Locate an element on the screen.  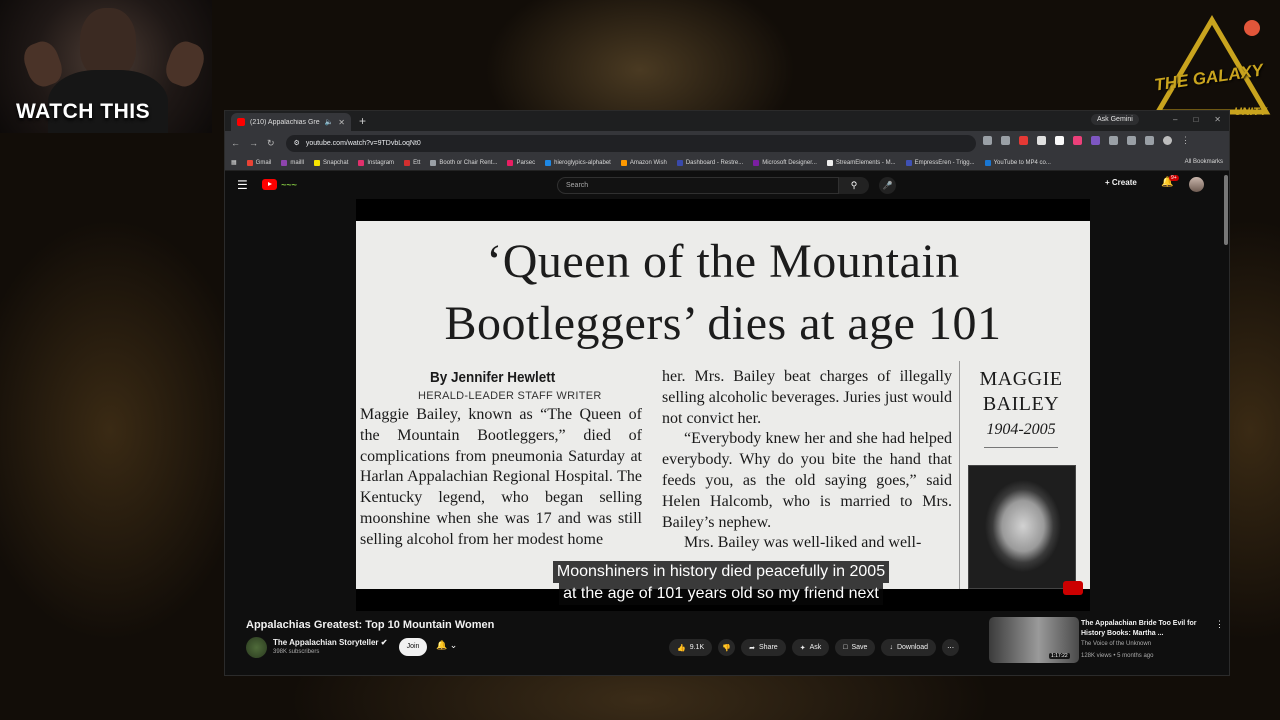
extensions-row: ⋮ is located at coordinates (1086, 140).